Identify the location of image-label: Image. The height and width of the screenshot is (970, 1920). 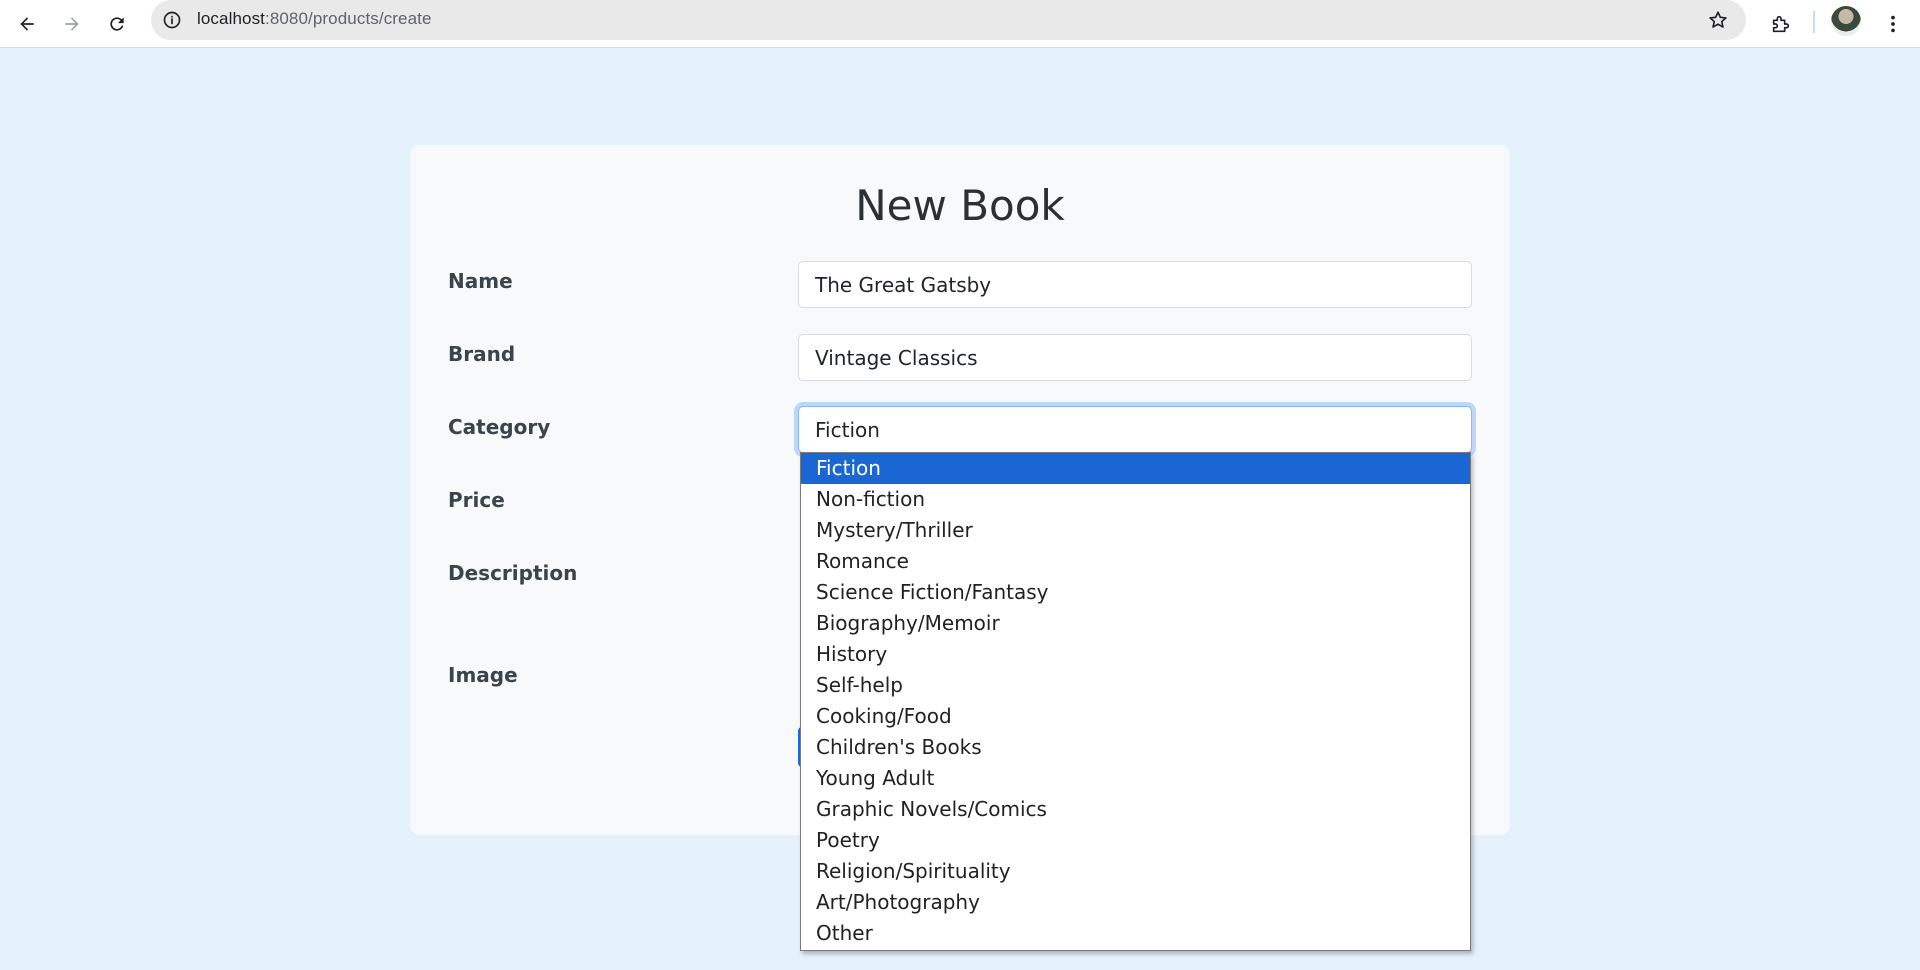
(483, 675).